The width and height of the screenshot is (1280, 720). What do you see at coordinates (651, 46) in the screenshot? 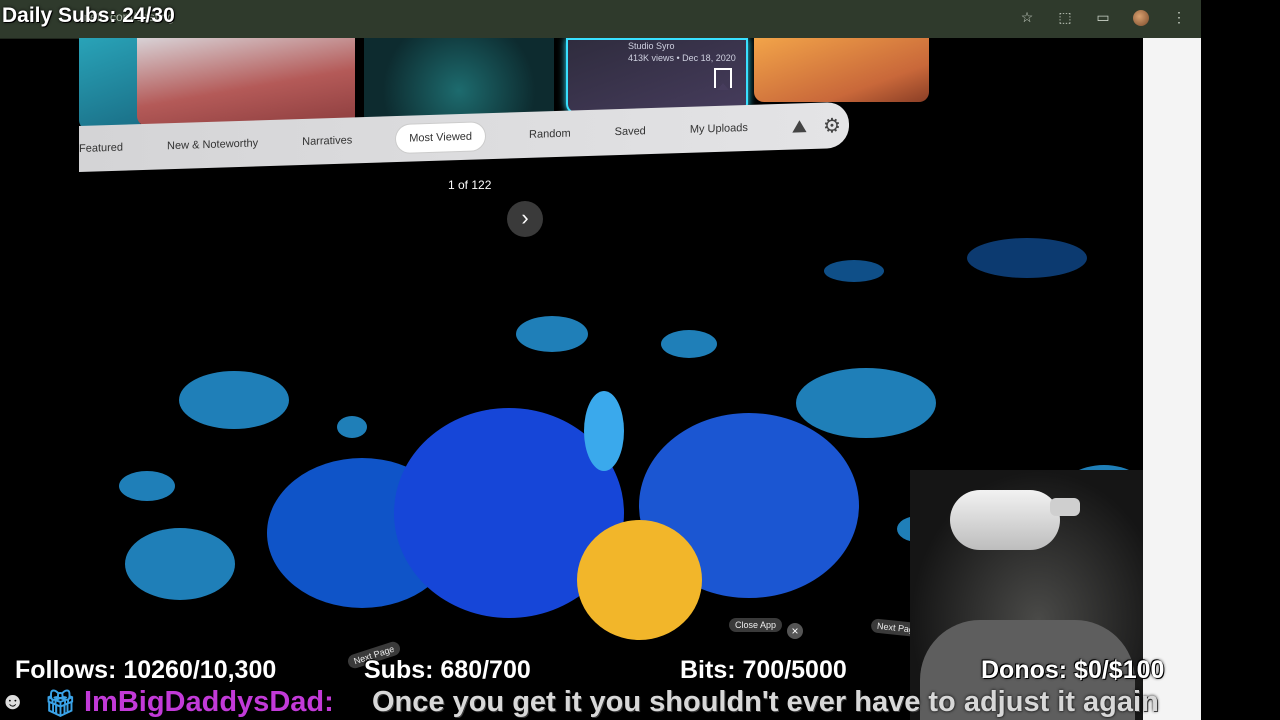
I see `thumbnail-author: Studio Syro` at bounding box center [651, 46].